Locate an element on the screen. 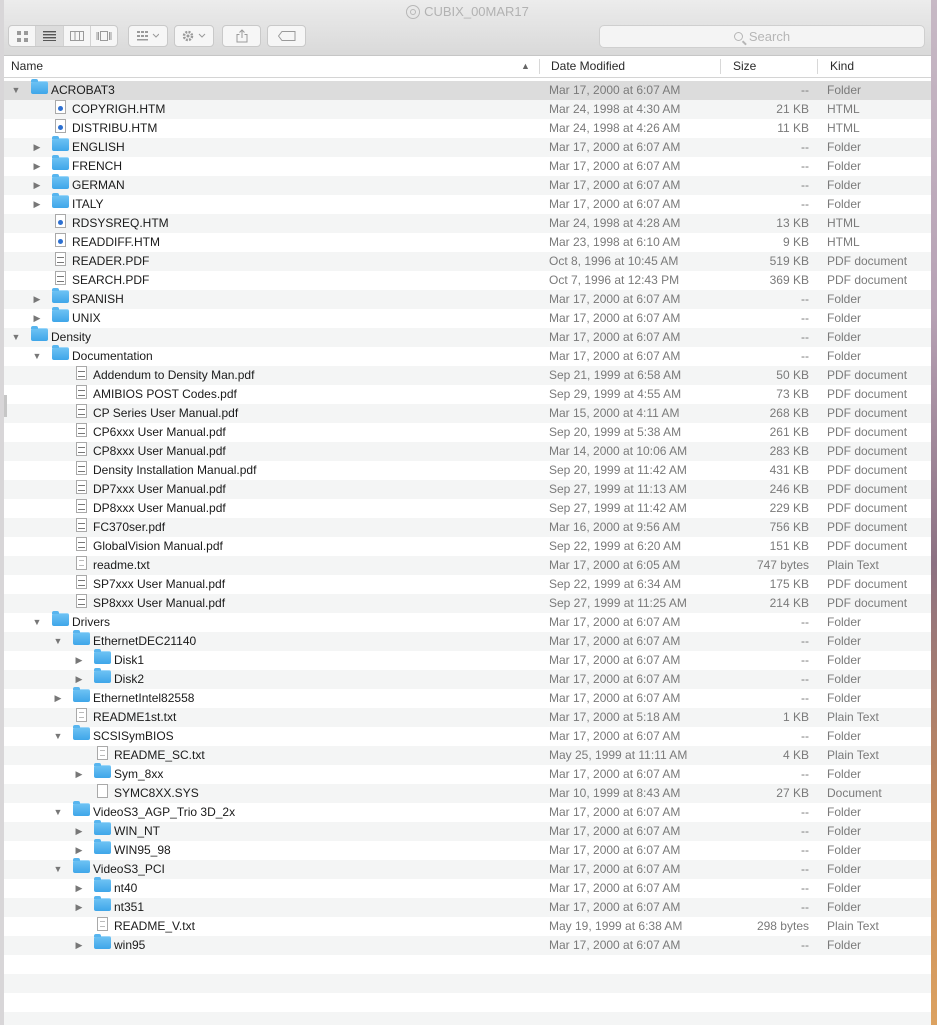 This screenshot has width=937, height=1025. folder-row: ▶ WIN_NT Mar 17, 2000 at 6:07 AM -- Folder is located at coordinates (467, 830).